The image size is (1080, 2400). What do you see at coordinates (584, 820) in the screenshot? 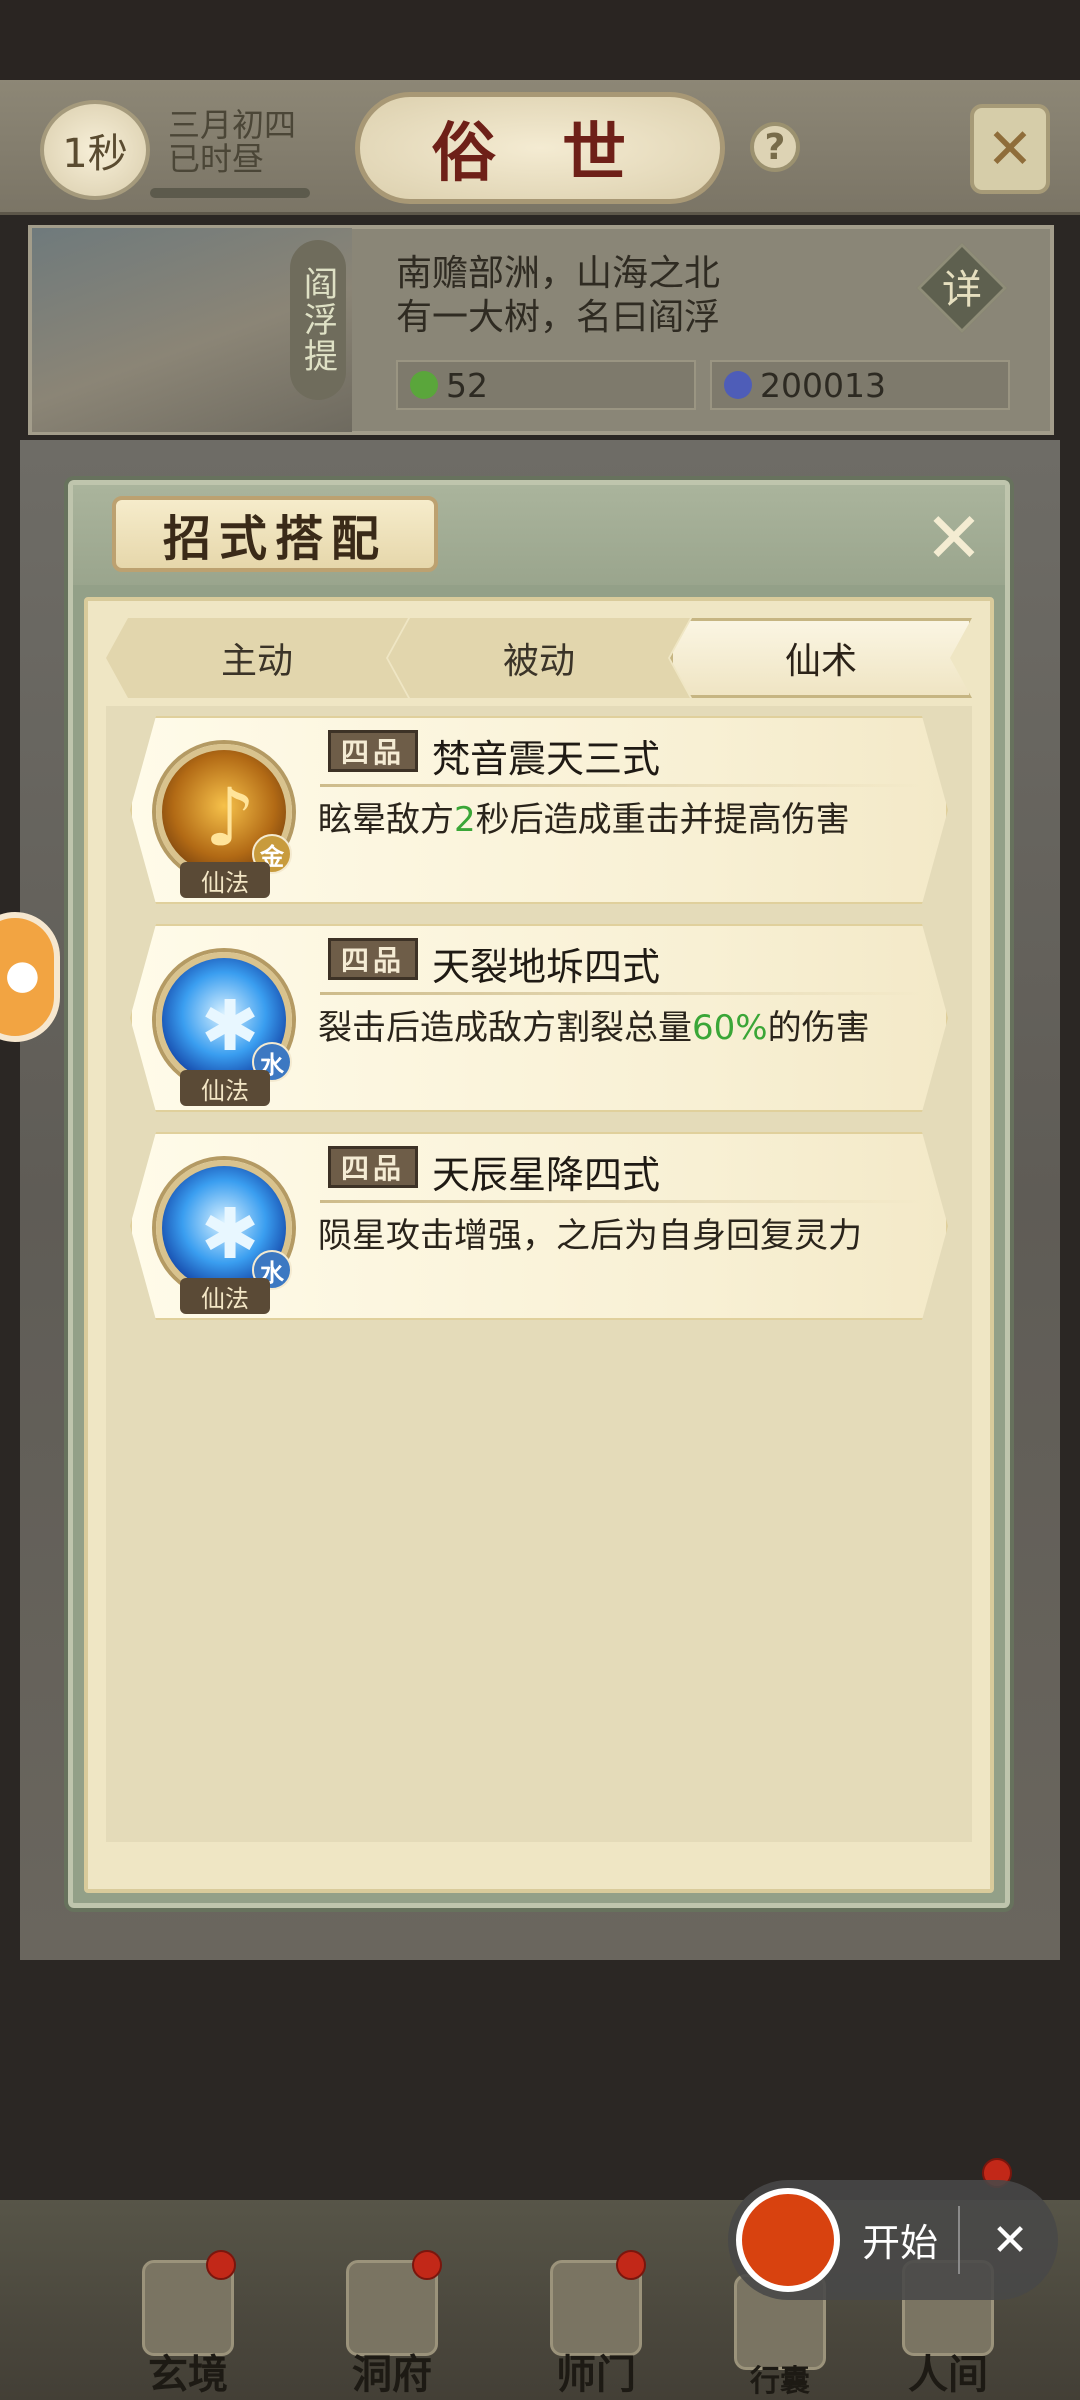
I see `skill-description: 眩晕敌方2秒后造成重击并提高伤害` at bounding box center [584, 820].